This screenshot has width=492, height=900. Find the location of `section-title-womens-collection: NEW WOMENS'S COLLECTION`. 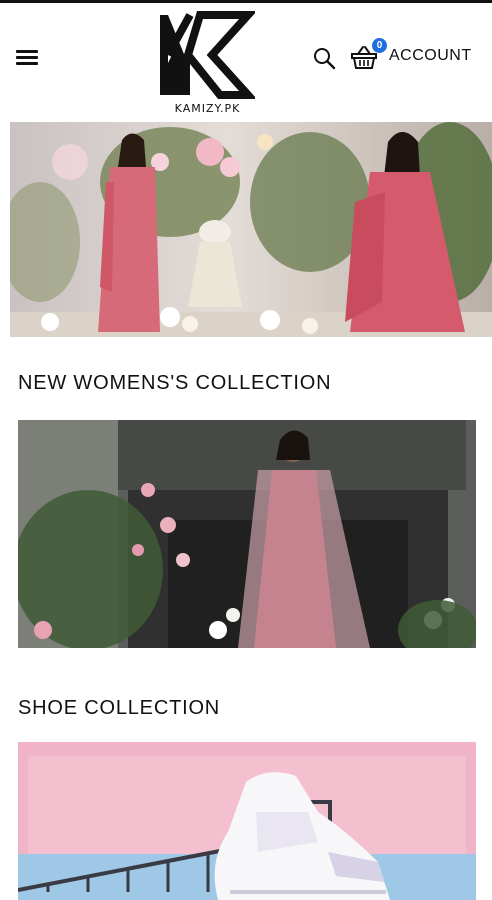

section-title-womens-collection: NEW WOMENS'S COLLECTION is located at coordinates (175, 383).